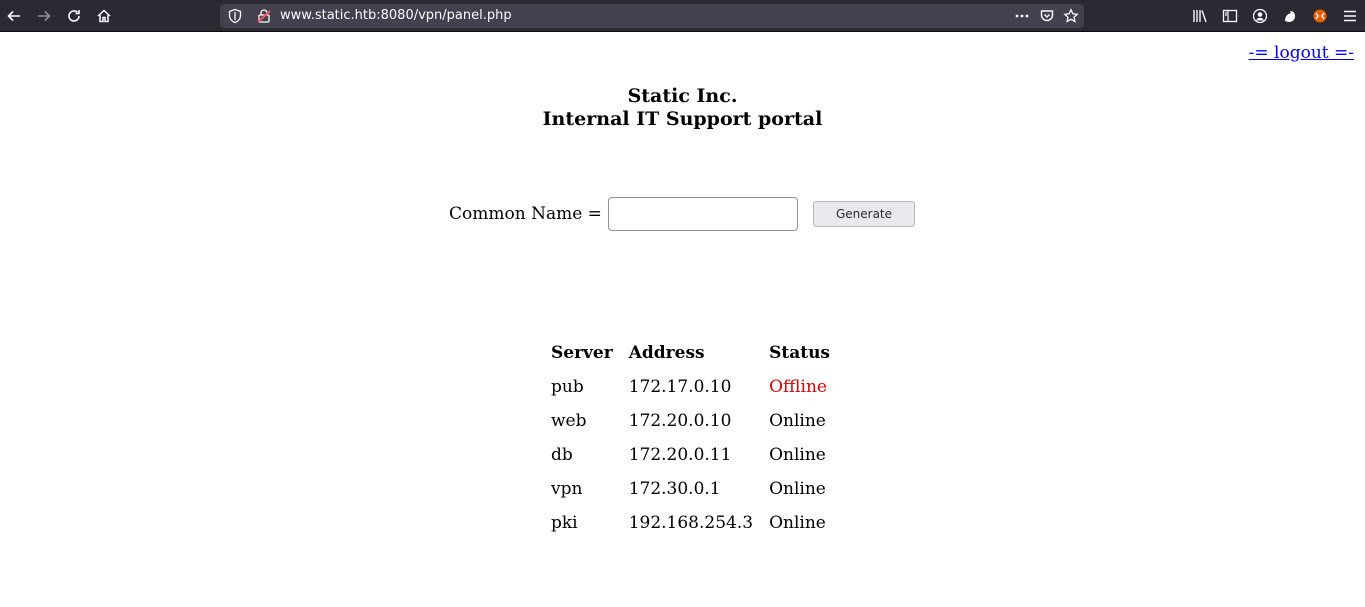 This screenshot has height=607, width=1365. I want to click on sidebar-button, so click(1230, 16).